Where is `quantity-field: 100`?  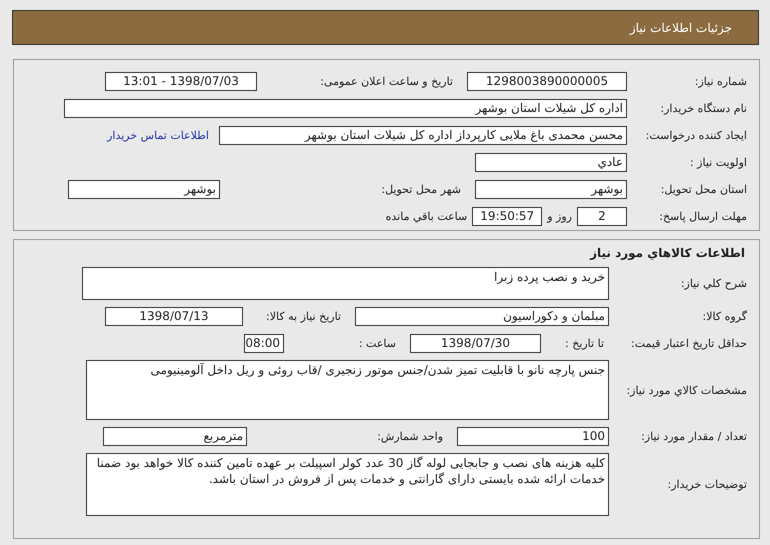
quantity-field: 100 is located at coordinates (533, 436).